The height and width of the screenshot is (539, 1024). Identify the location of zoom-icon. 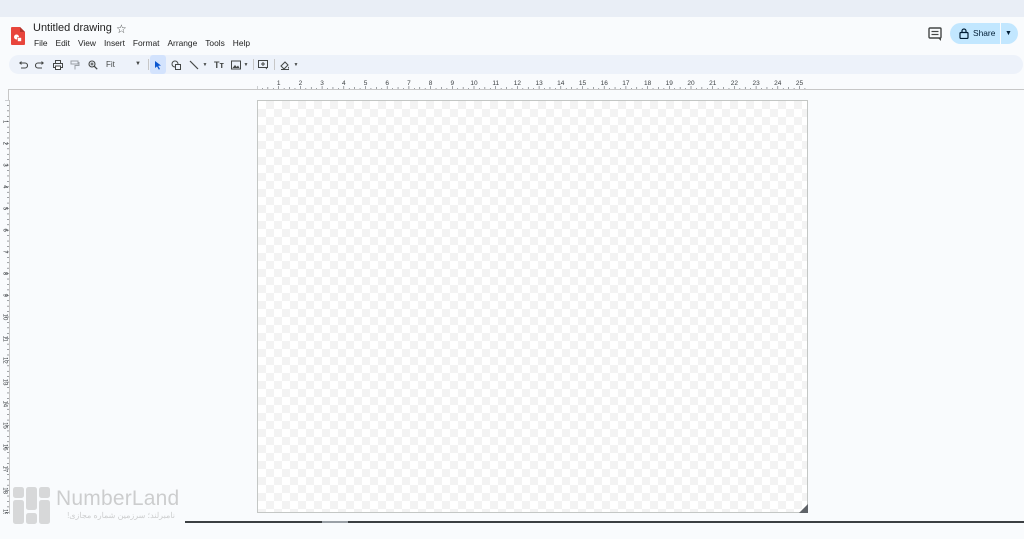
(93, 64).